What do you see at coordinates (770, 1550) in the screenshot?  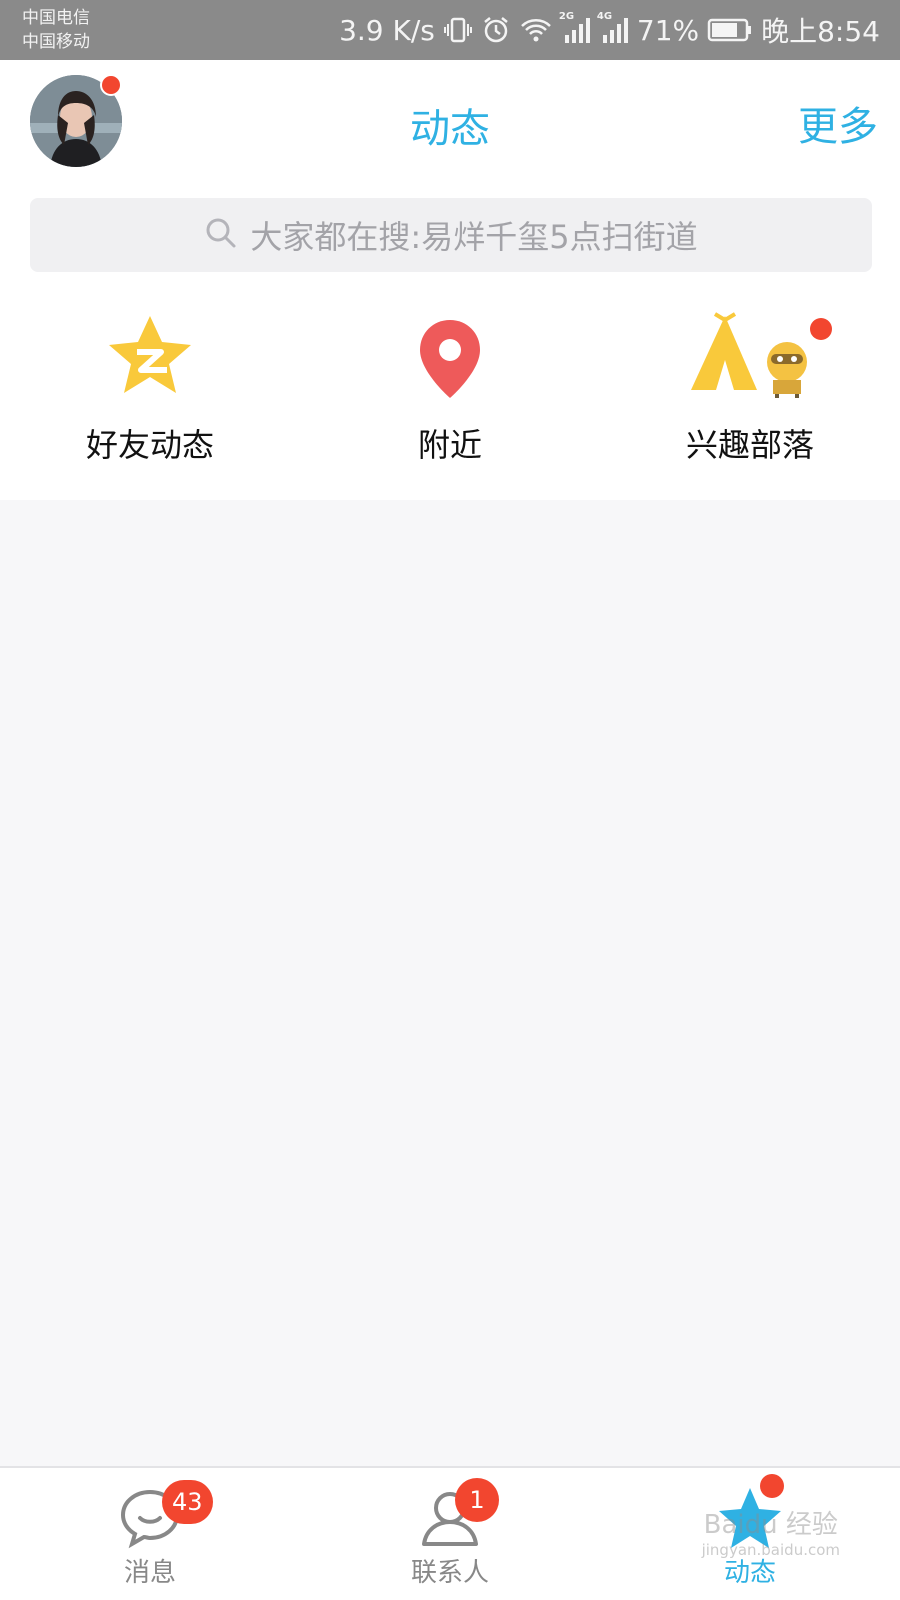 I see `watermark-sub: jingyan.baidu.com` at bounding box center [770, 1550].